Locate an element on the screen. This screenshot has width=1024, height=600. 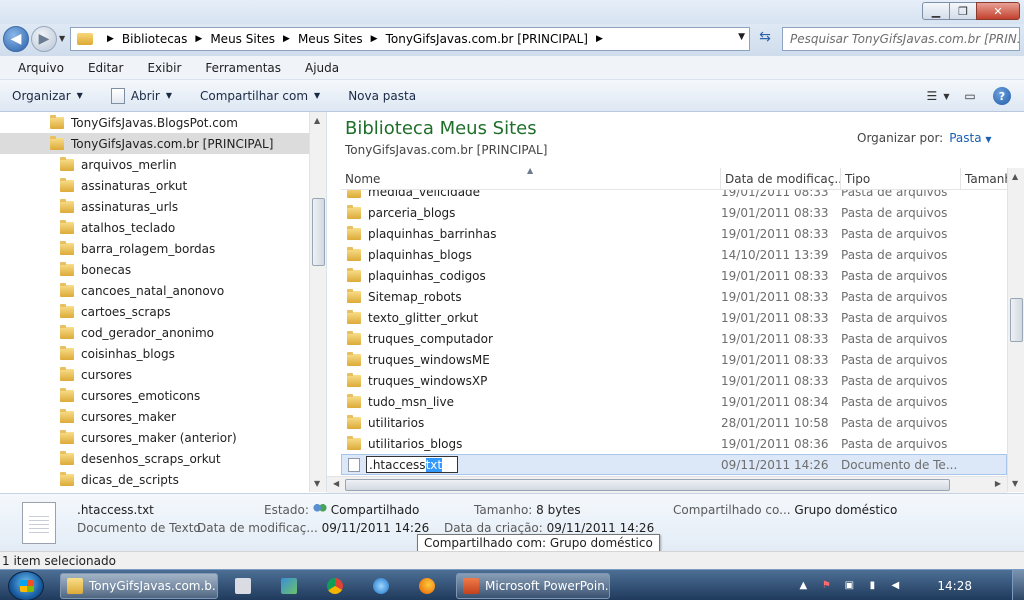
column-size: Tamanh is located at coordinates (984, 178).